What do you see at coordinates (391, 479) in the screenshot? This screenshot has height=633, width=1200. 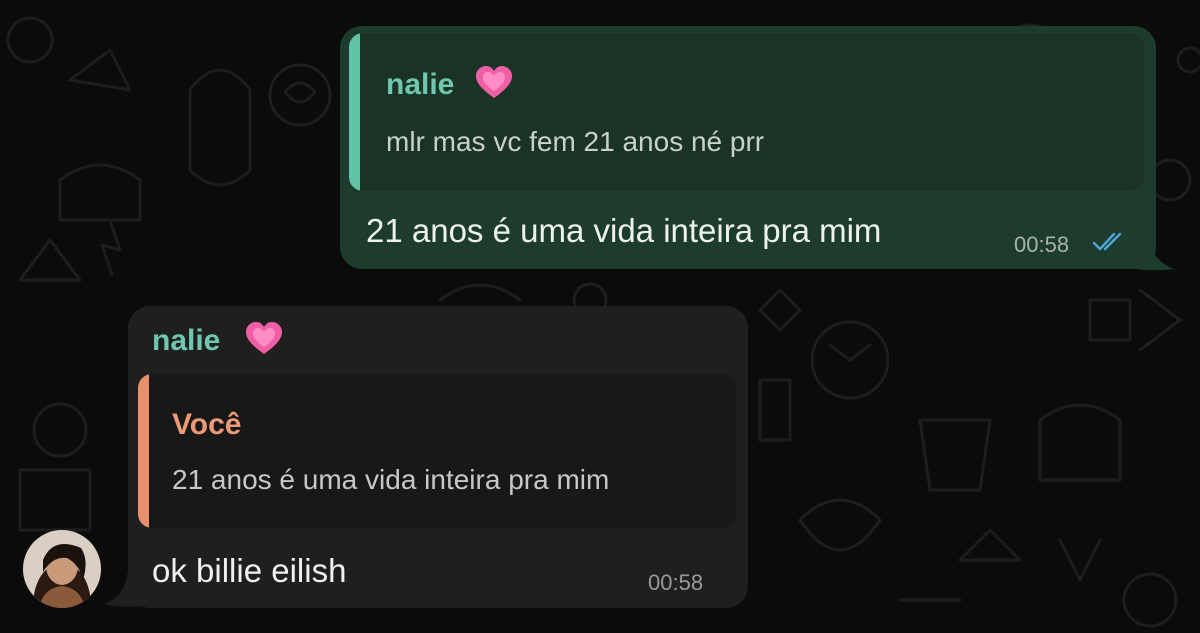 I see `quote-text: 21 anos é uma vida inteira pra mim` at bounding box center [391, 479].